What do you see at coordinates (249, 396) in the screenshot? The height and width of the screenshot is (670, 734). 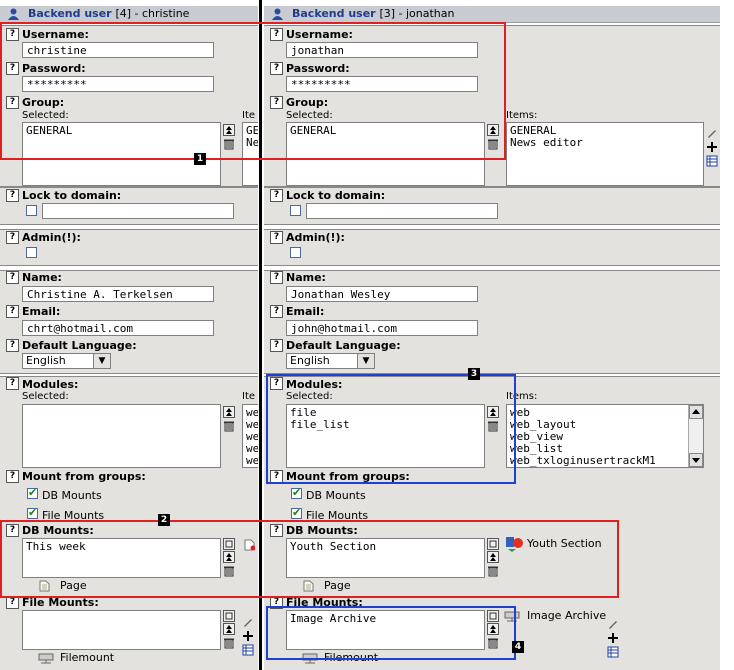 I see `left-modules-items-label: Ite` at bounding box center [249, 396].